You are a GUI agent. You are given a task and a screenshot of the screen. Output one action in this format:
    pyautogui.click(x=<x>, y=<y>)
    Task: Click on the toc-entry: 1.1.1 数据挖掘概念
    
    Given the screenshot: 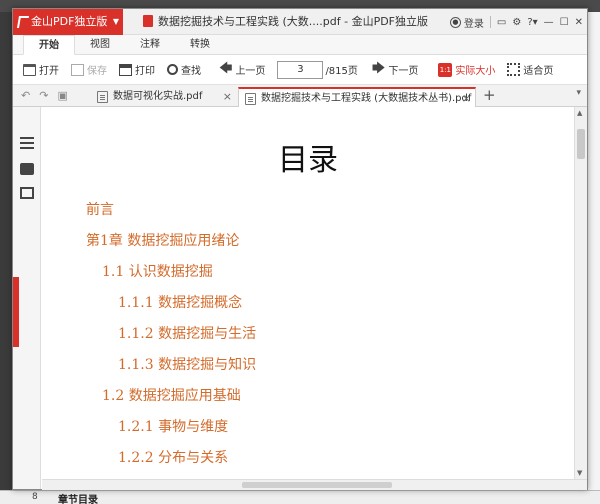 What is the action you would take?
    pyautogui.click(x=180, y=302)
    